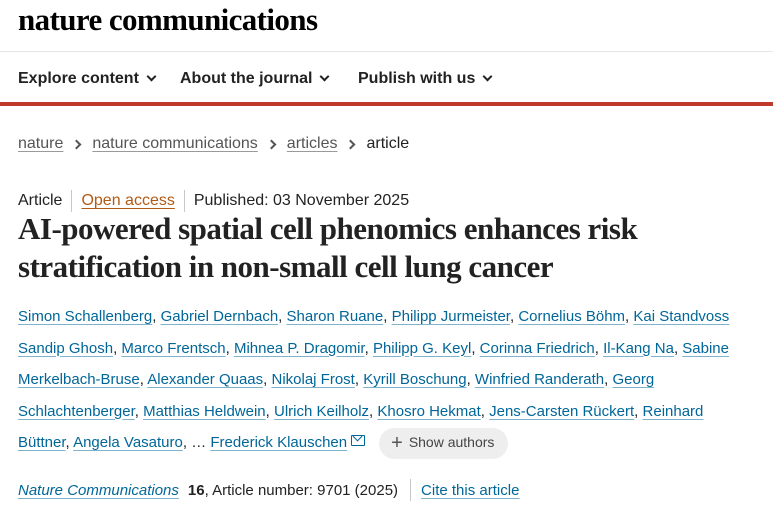 The width and height of the screenshot is (773, 507). Describe the element at coordinates (470, 490) in the screenshot. I see `cite-this-article-link: Cite this article` at that location.